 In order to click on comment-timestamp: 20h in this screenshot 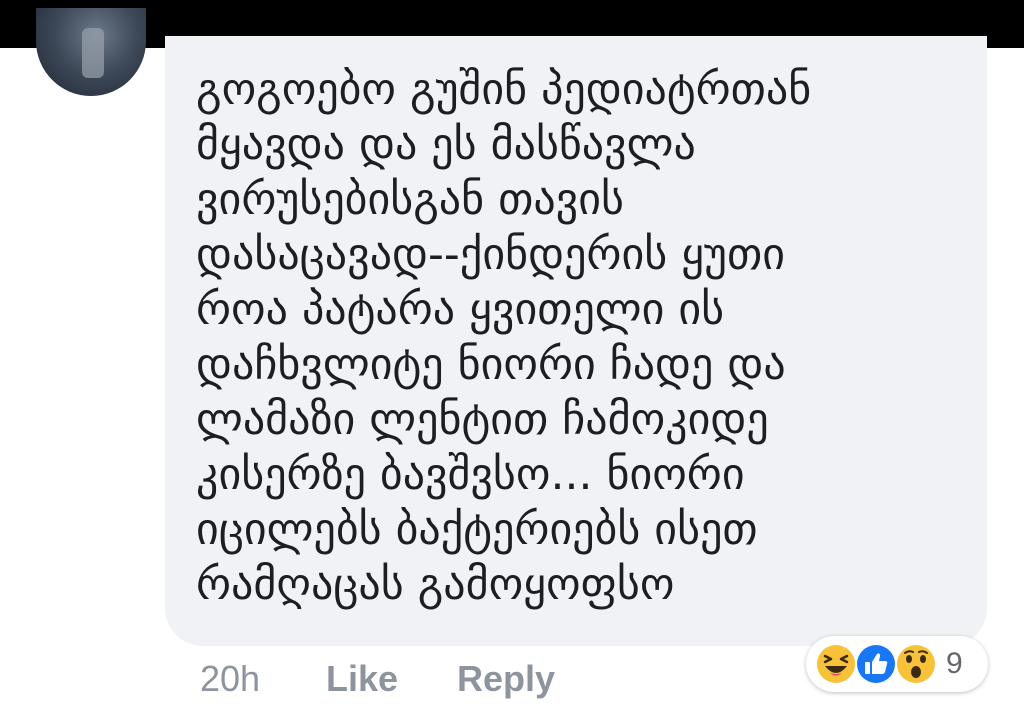, I will do `click(230, 679)`.